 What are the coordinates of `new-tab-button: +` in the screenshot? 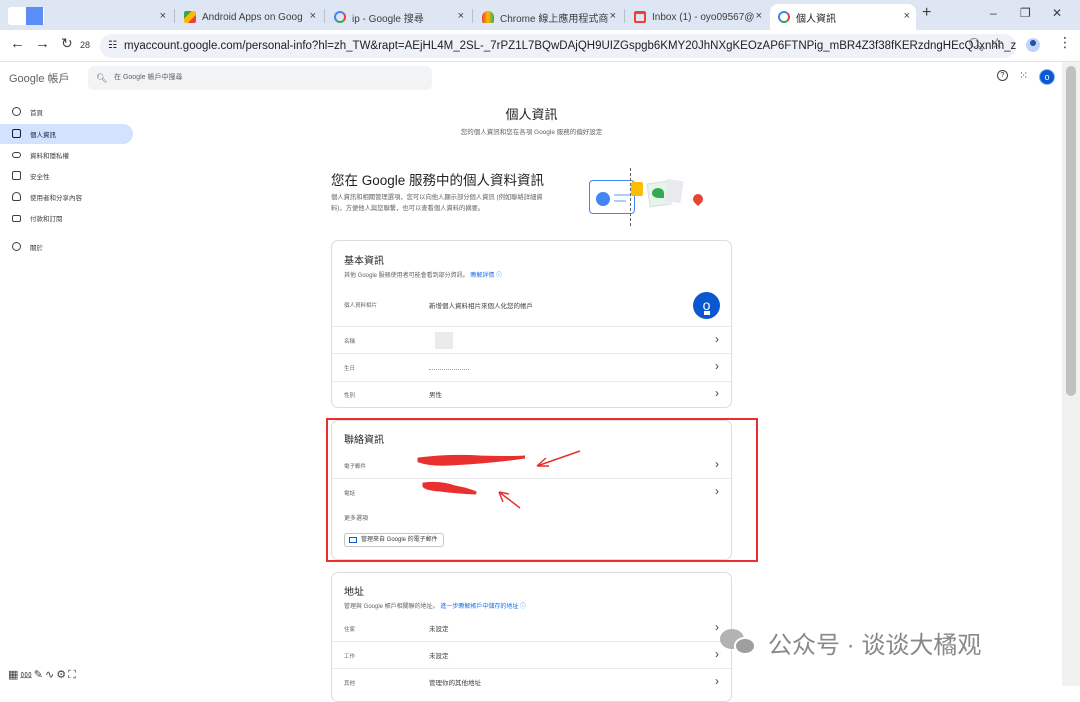 It's located at (926, 13).